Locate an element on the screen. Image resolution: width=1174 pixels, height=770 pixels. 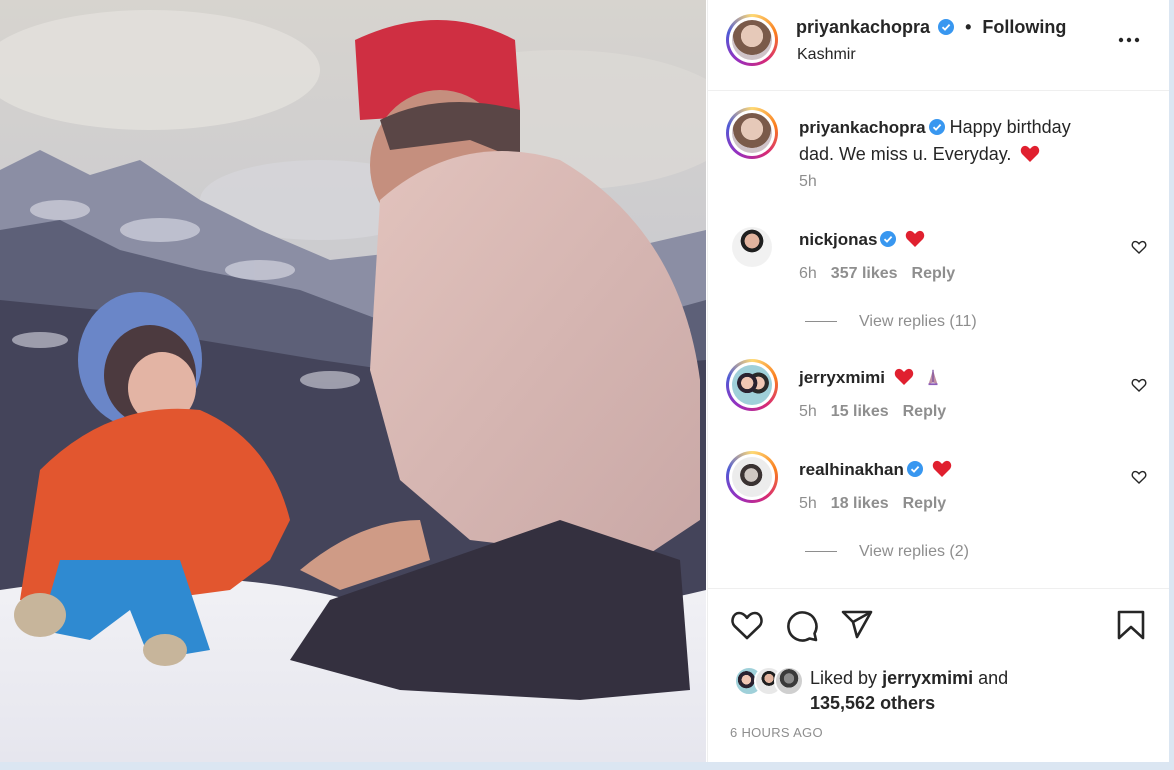
comment-icon is located at coordinates (802, 626).